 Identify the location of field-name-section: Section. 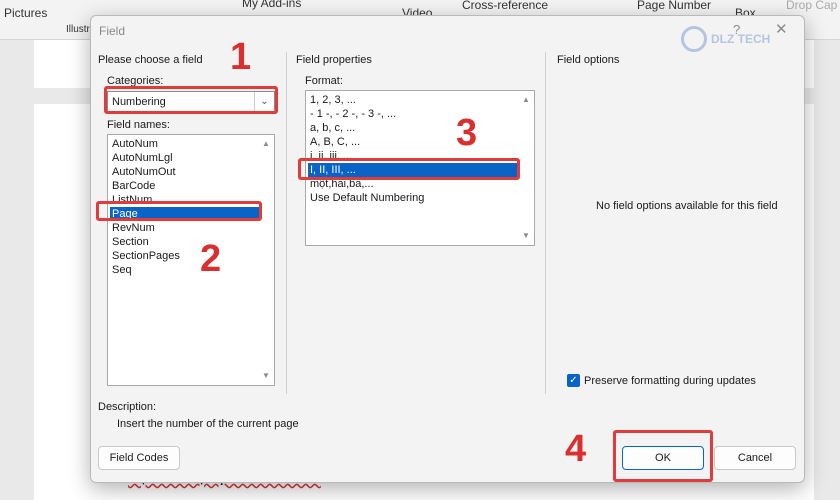
(185, 242).